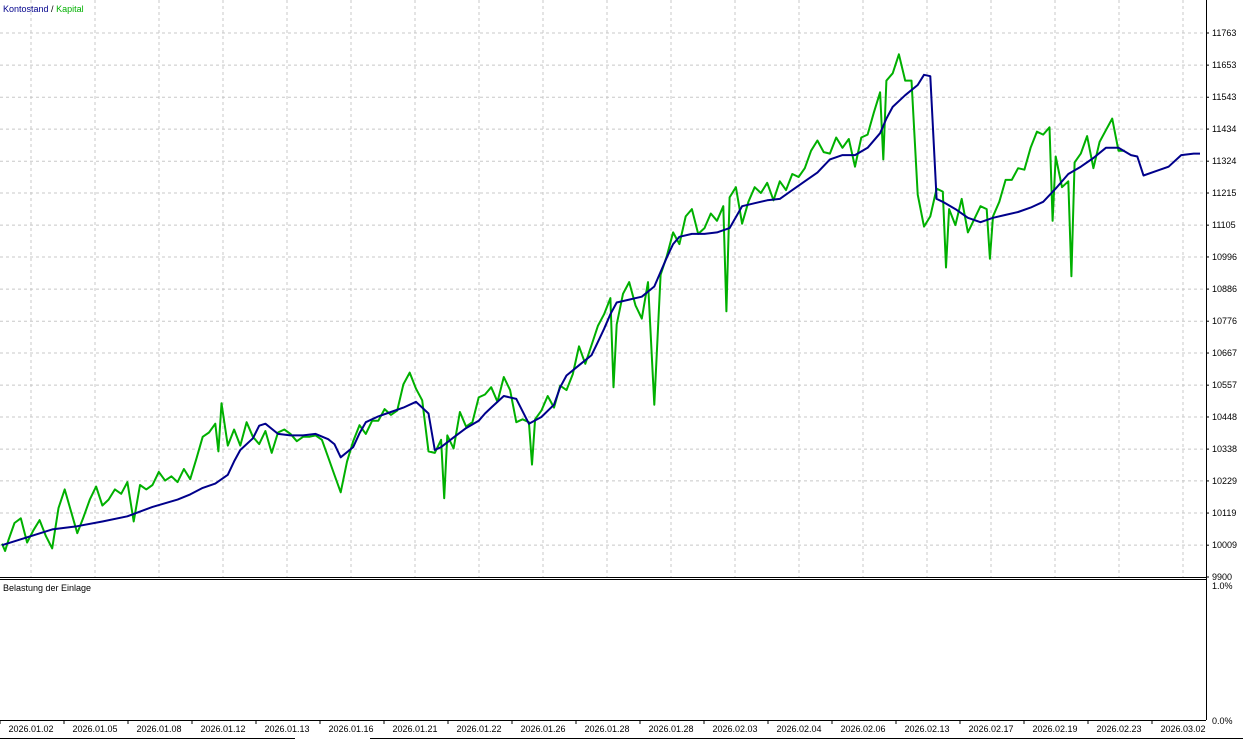  What do you see at coordinates (1224, 225) in the screenshot?
I see `y-tick-label: 11105` at bounding box center [1224, 225].